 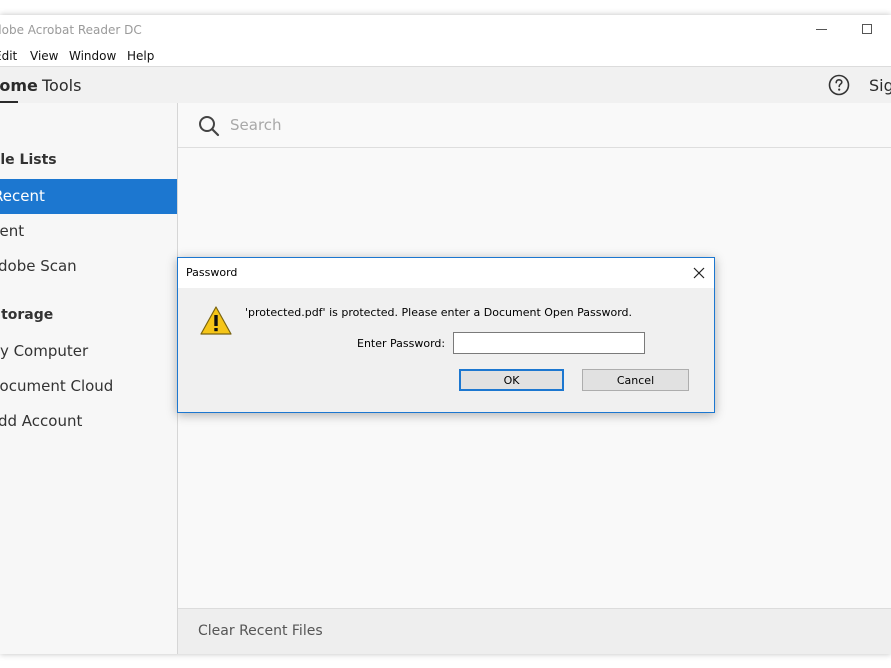 What do you see at coordinates (867, 29) in the screenshot?
I see `maximize-icon` at bounding box center [867, 29].